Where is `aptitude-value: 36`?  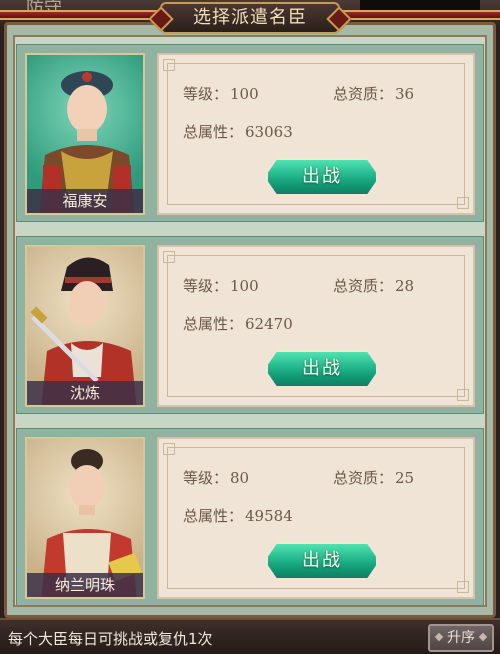
aptitude-value: 36 is located at coordinates (405, 94).